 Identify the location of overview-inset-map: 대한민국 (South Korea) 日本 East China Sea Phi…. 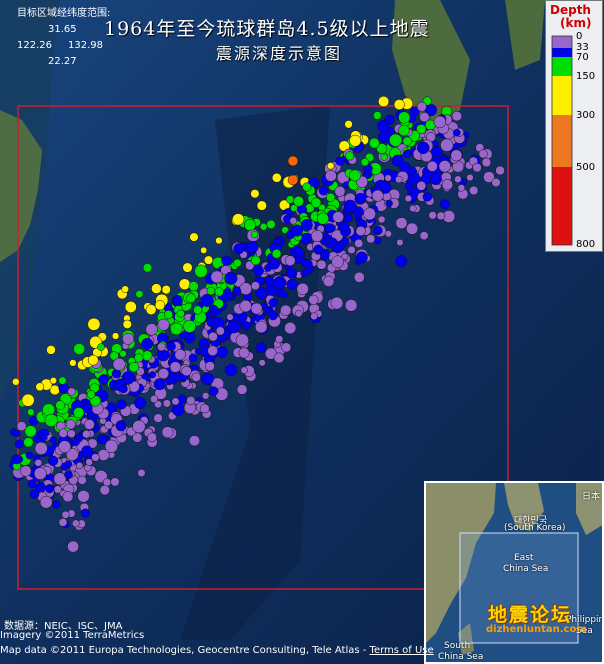
(514, 572).